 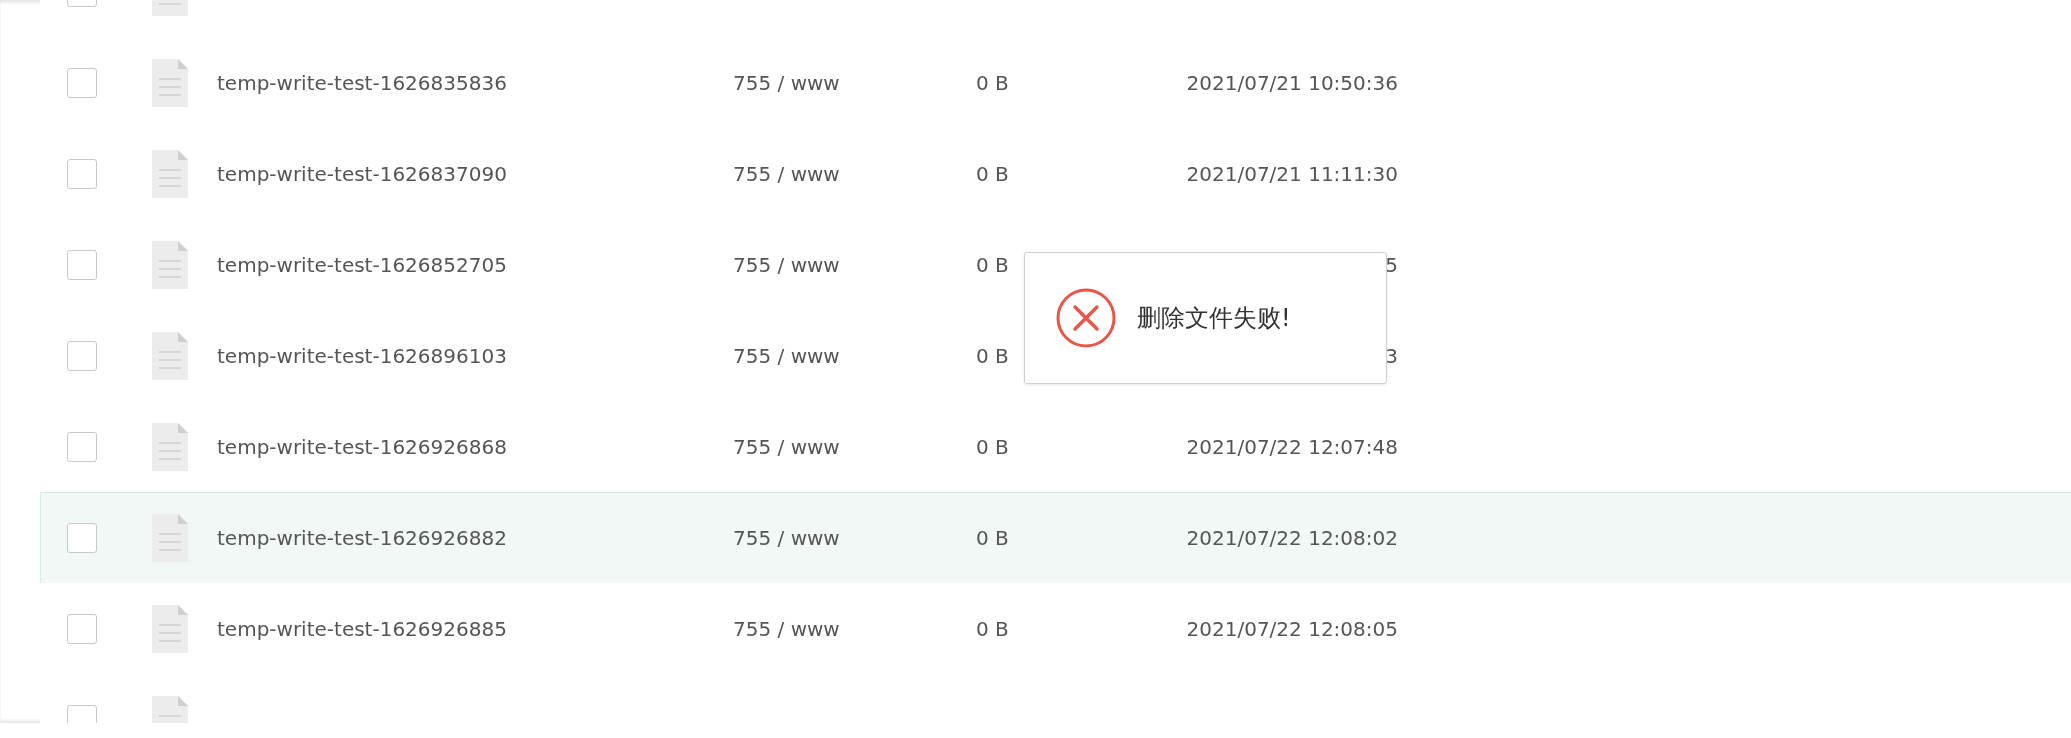 I want to click on file-name: temp-write-test-1626835836, so click(x=475, y=83).